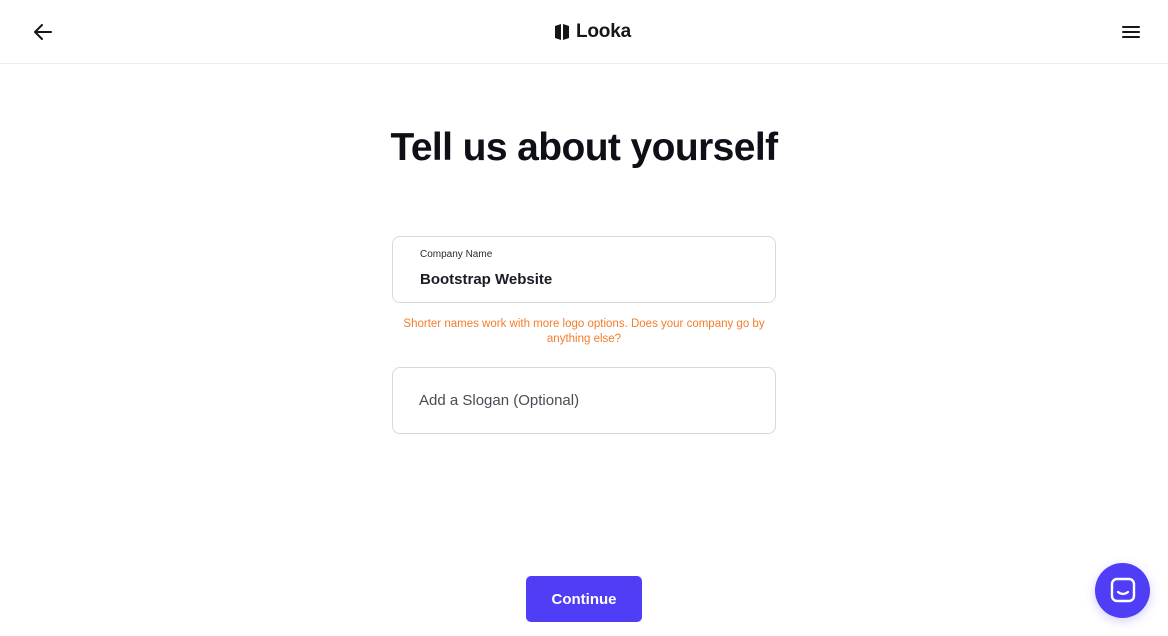  Describe the element at coordinates (584, 599) in the screenshot. I see `continue-button: Continue` at that location.